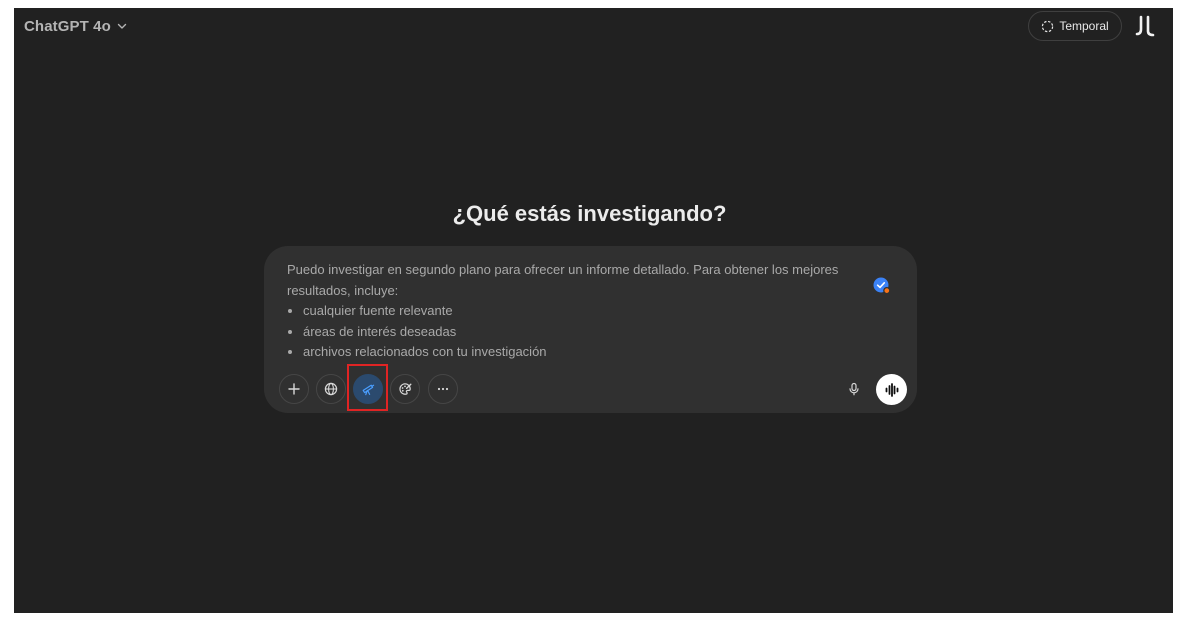 The width and height of the screenshot is (1181, 622). I want to click on page-title: ¿Qué estás investigando?, so click(589, 213).